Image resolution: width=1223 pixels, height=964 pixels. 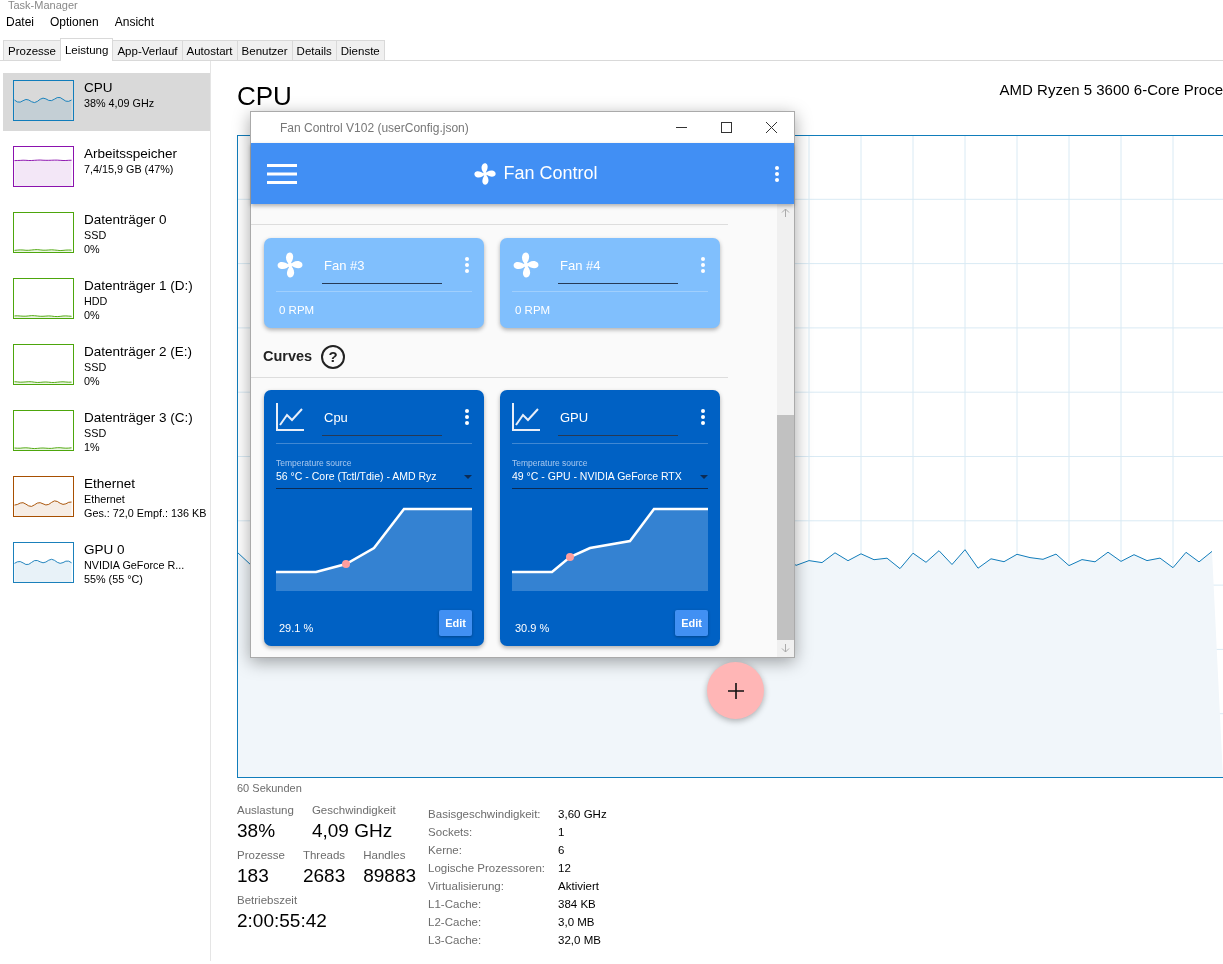 I want to click on item-detail: Ethernet, so click(x=105, y=499).